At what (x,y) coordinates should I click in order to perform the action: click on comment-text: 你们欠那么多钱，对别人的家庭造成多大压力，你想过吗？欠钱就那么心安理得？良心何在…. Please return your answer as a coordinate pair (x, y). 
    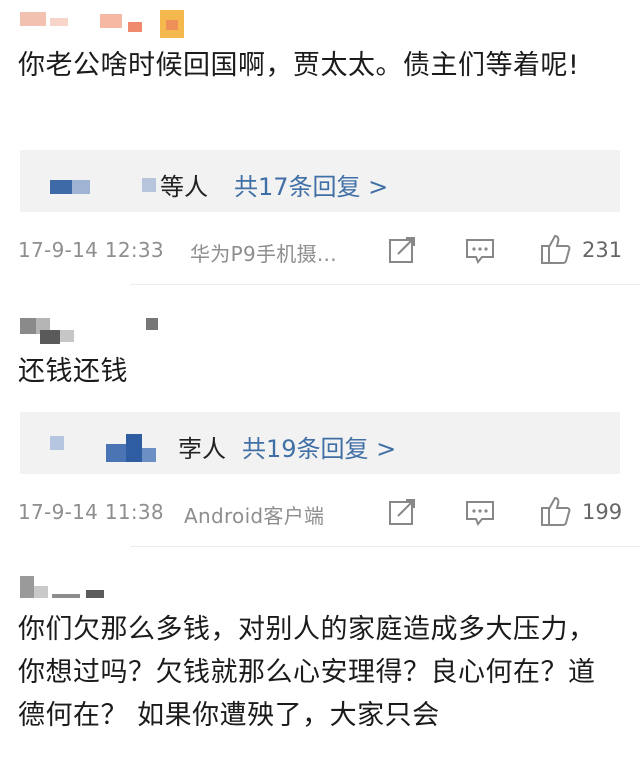
    Looking at the image, I should click on (307, 672).